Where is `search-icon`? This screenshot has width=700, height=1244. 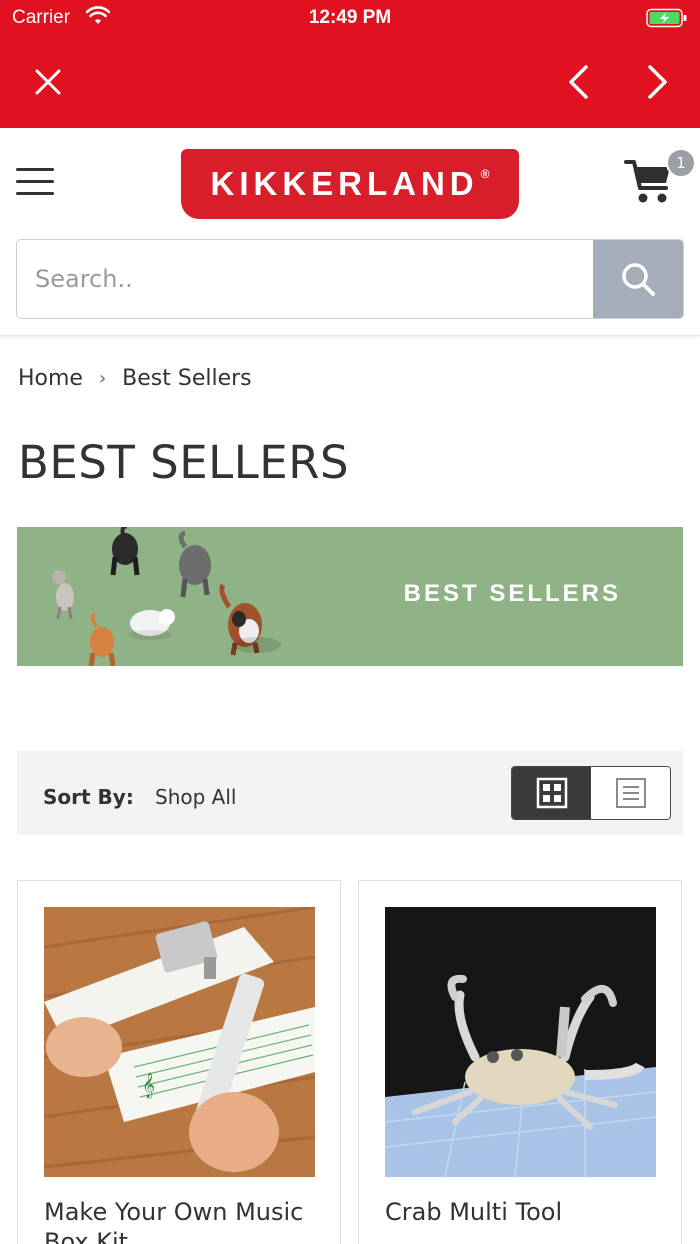
search-icon is located at coordinates (638, 279).